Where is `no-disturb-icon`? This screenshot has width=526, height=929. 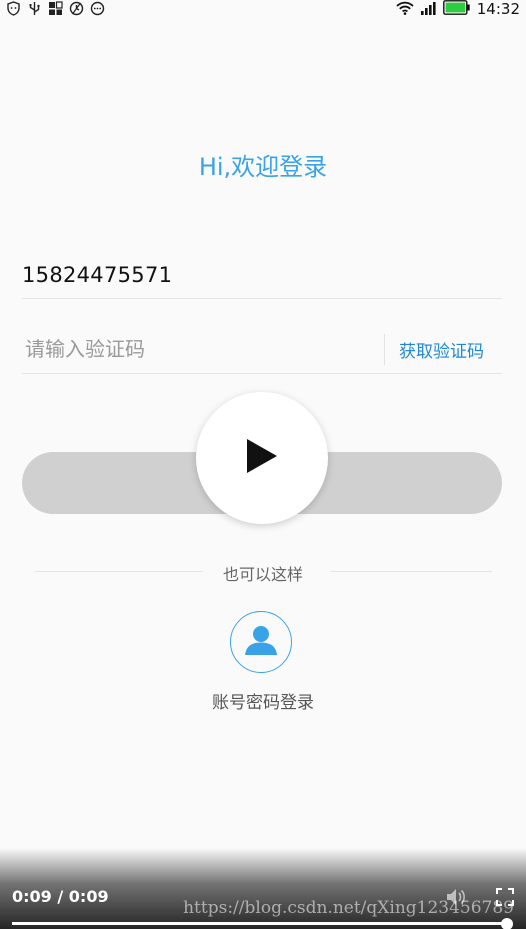
no-disturb-icon is located at coordinates (76, 8).